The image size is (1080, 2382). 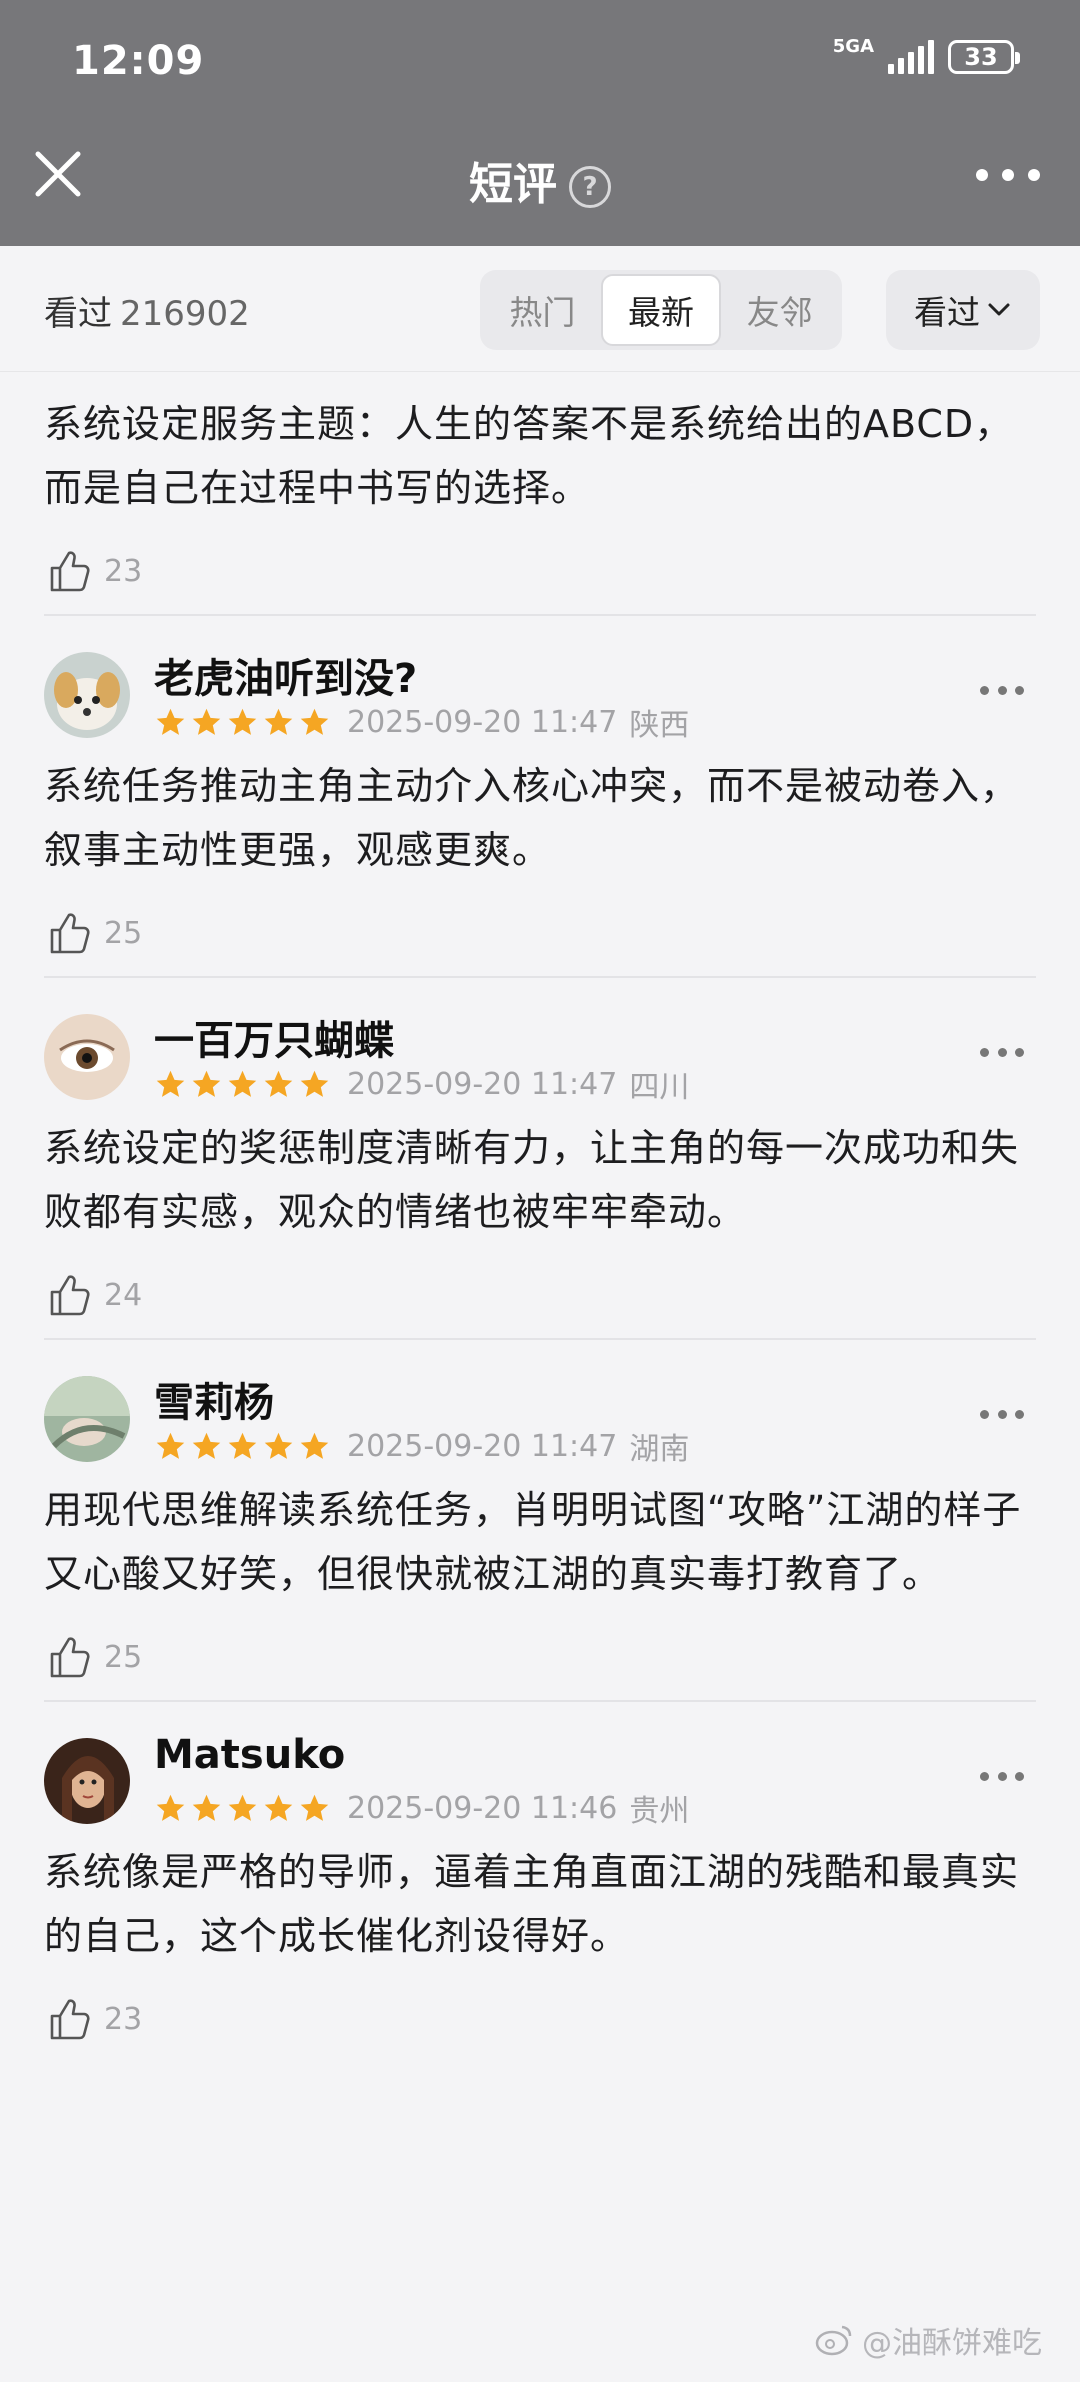 I want to click on filter-bar: 看过 216902 热门 最新 友邻 看过, so click(x=540, y=309).